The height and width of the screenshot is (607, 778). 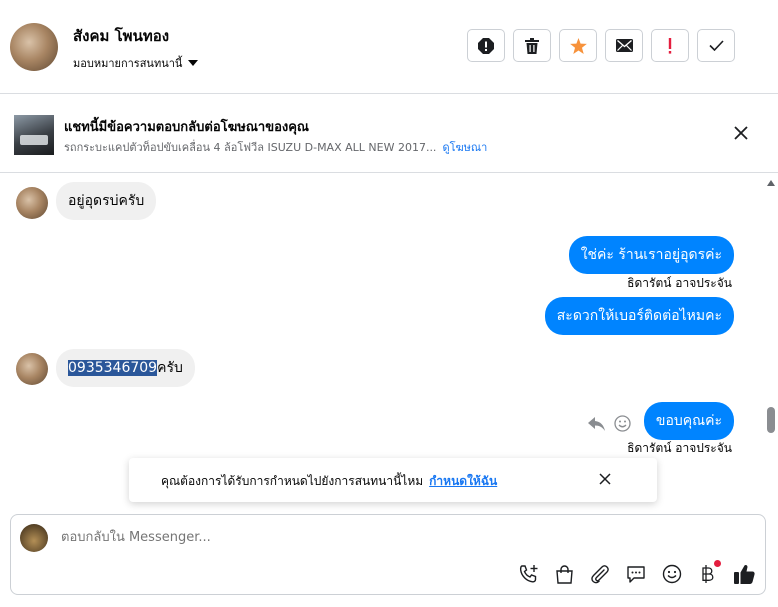 I want to click on mark-spam-button, so click(x=486, y=45).